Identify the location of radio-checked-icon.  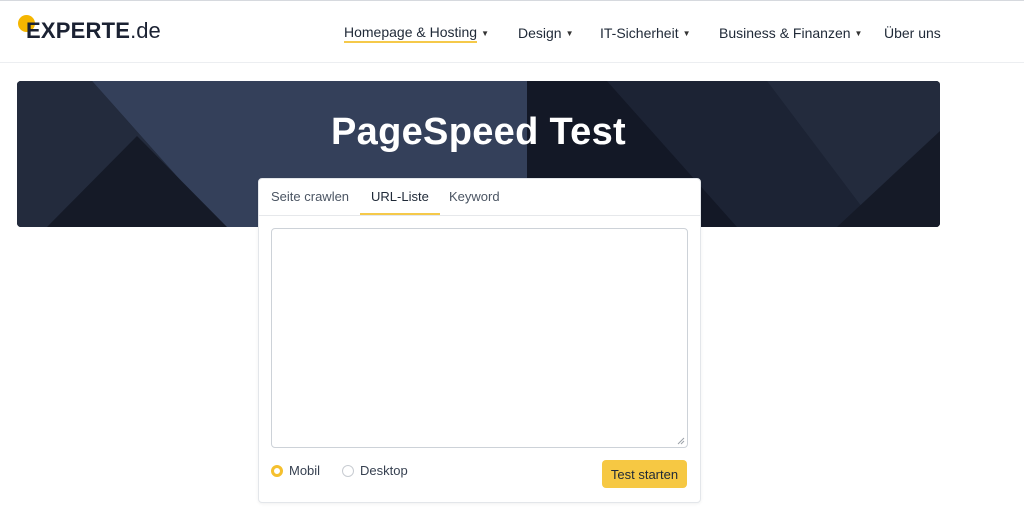
(277, 470).